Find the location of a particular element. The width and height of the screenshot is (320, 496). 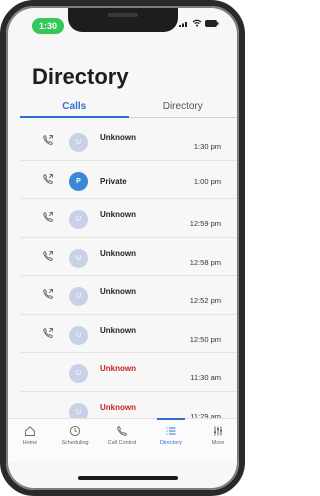

call-row: P Private 1:00 pm is located at coordinates (128, 180).